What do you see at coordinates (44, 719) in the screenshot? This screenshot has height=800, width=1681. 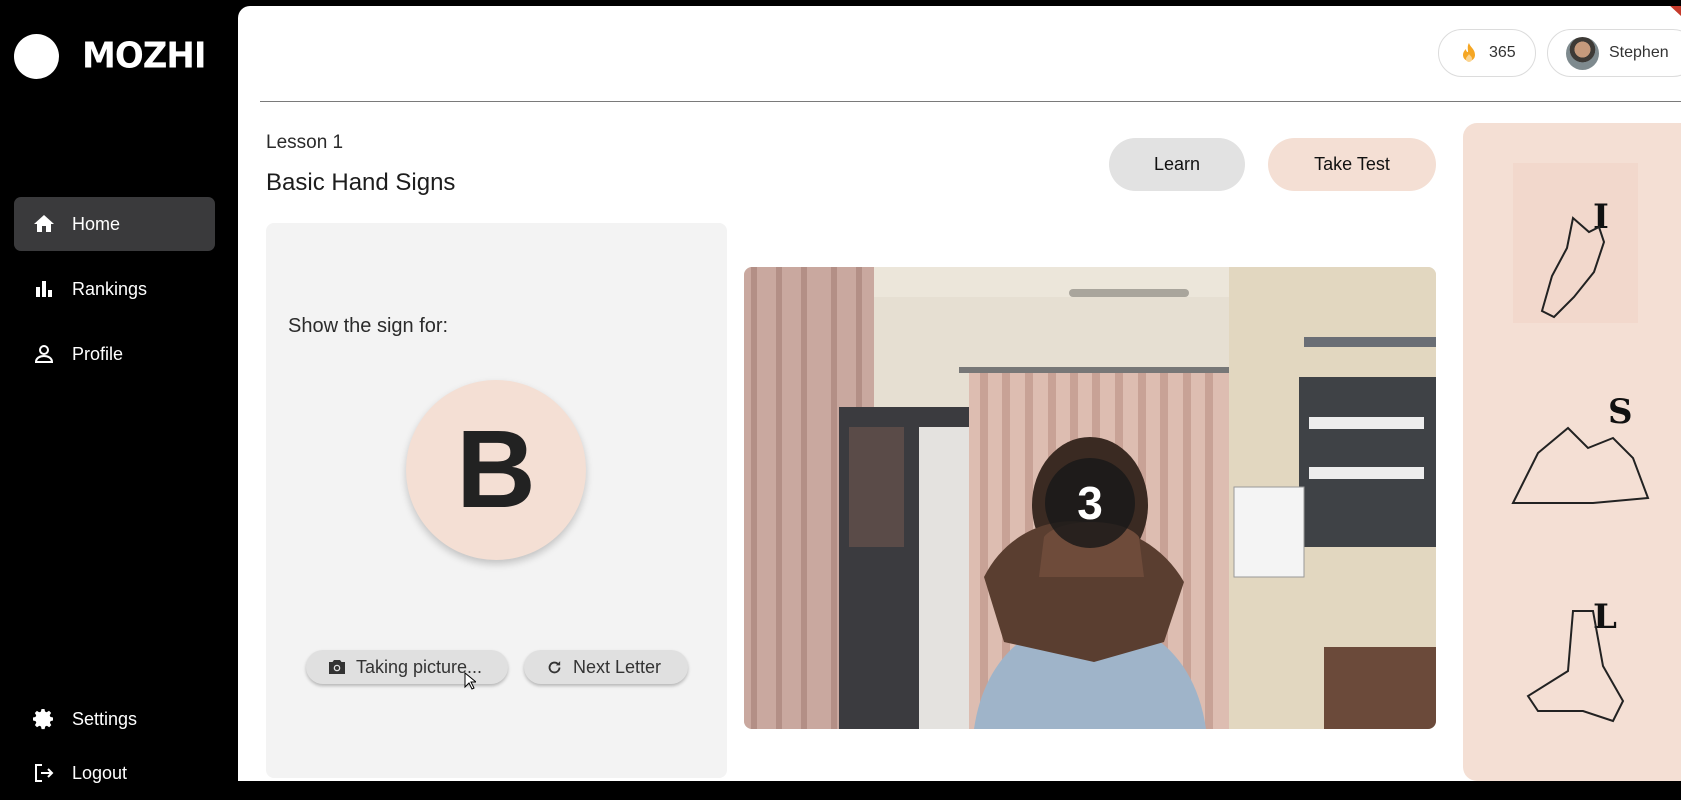 I see `gear-icon` at bounding box center [44, 719].